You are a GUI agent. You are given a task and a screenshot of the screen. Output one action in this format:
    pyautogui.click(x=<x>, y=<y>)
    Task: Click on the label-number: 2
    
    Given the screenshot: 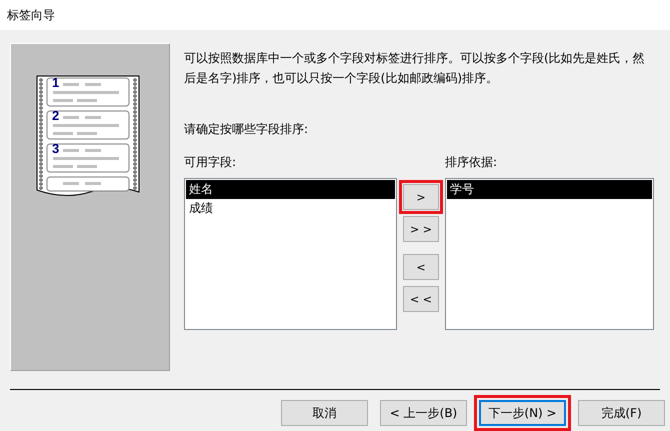 What is the action you would take?
    pyautogui.click(x=56, y=115)
    